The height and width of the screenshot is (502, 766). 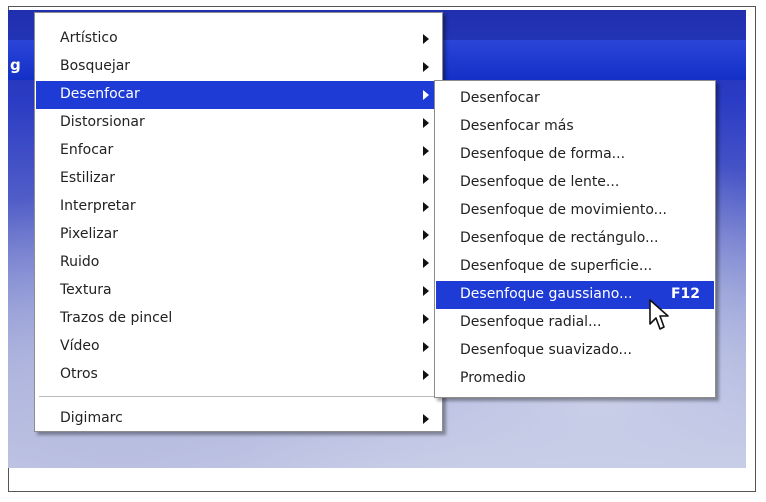 I want to click on submenu-item-promedio: Promedio, so click(x=575, y=379).